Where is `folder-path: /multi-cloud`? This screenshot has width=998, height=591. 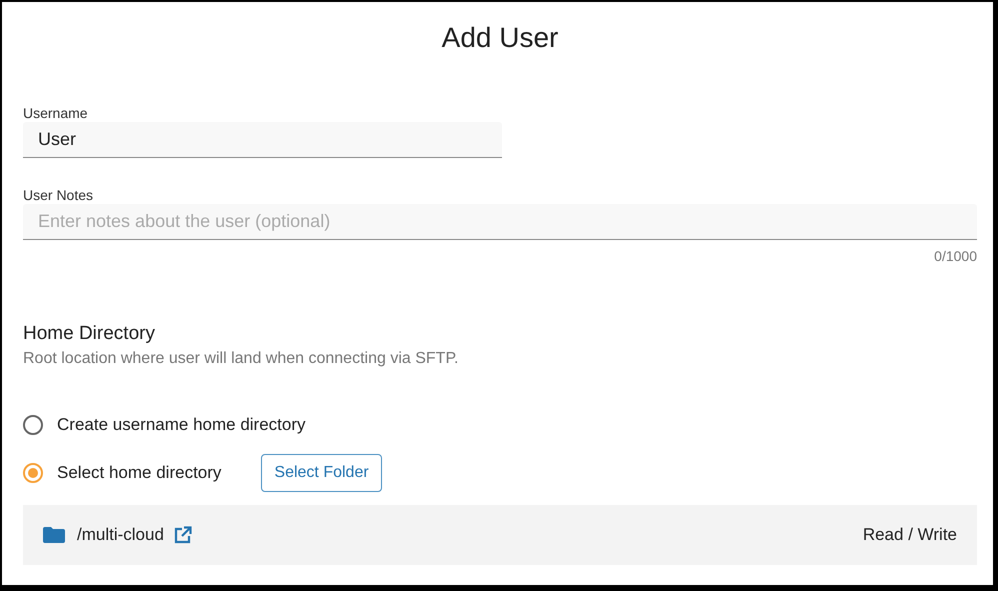 folder-path: /multi-cloud is located at coordinates (120, 535).